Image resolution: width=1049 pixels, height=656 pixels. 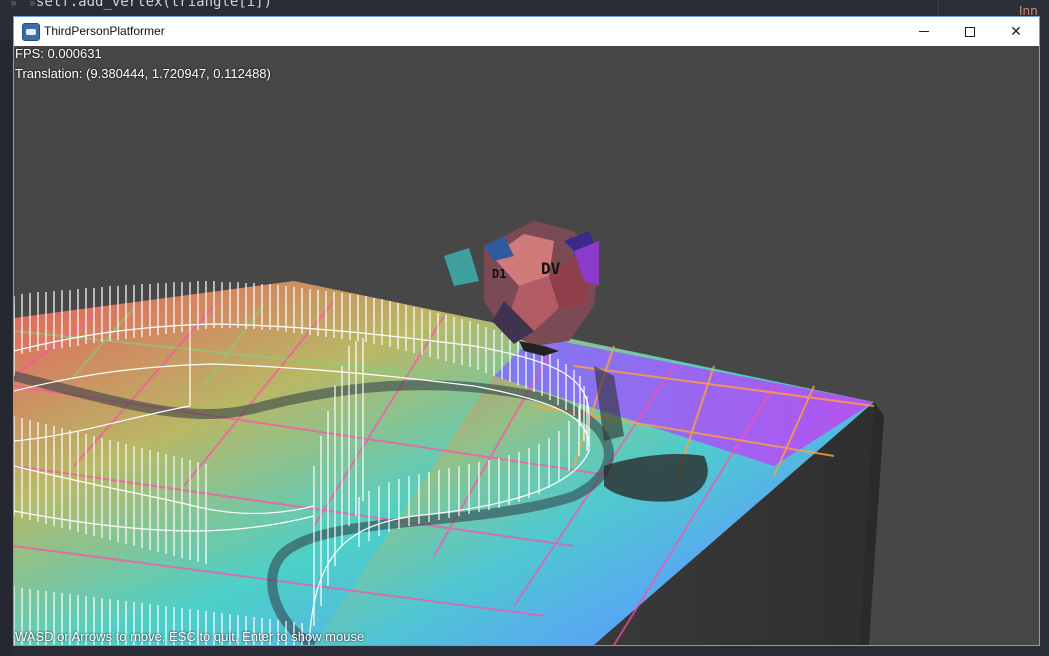 What do you see at coordinates (6, 348) in the screenshot?
I see `line-gutter` at bounding box center [6, 348].